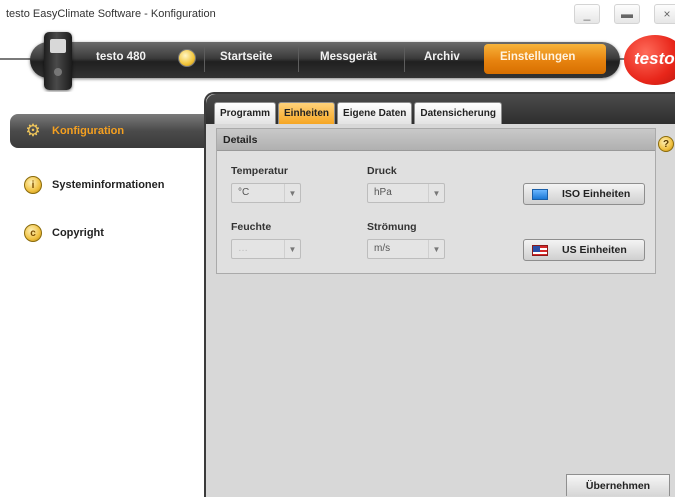  Describe the element at coordinates (406, 249) in the screenshot. I see `flow-select: m/s ▼` at that location.